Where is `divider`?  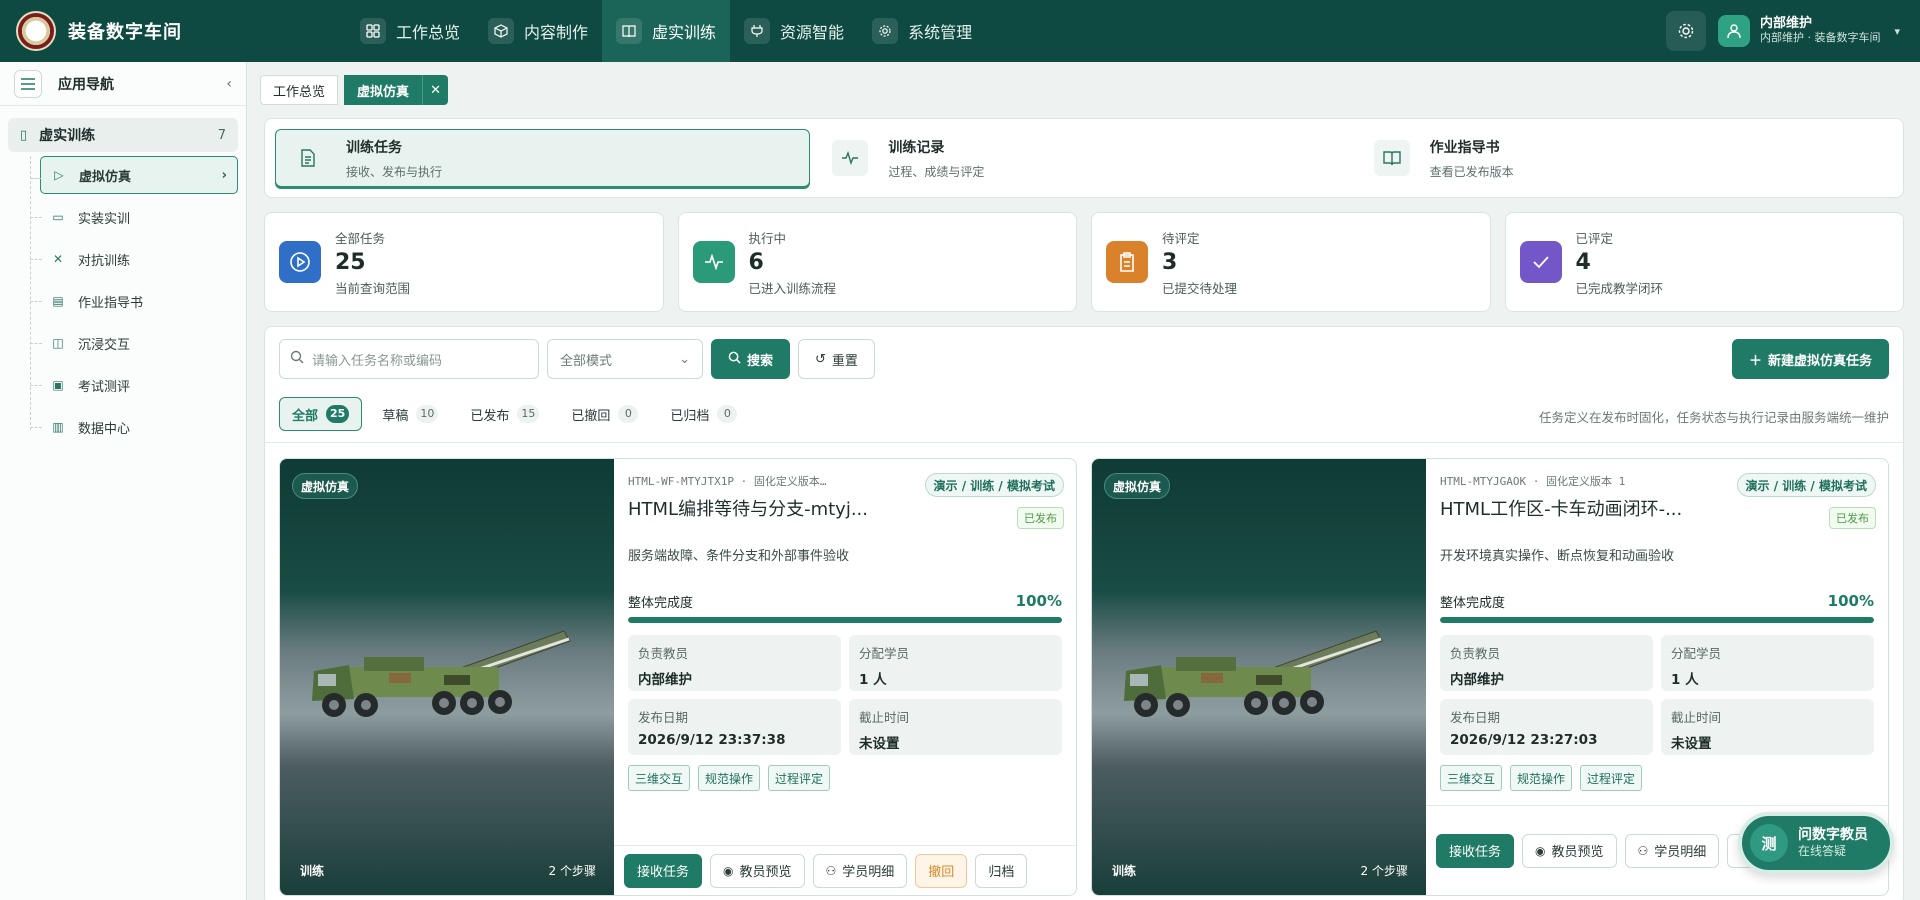
divider is located at coordinates (1084, 442).